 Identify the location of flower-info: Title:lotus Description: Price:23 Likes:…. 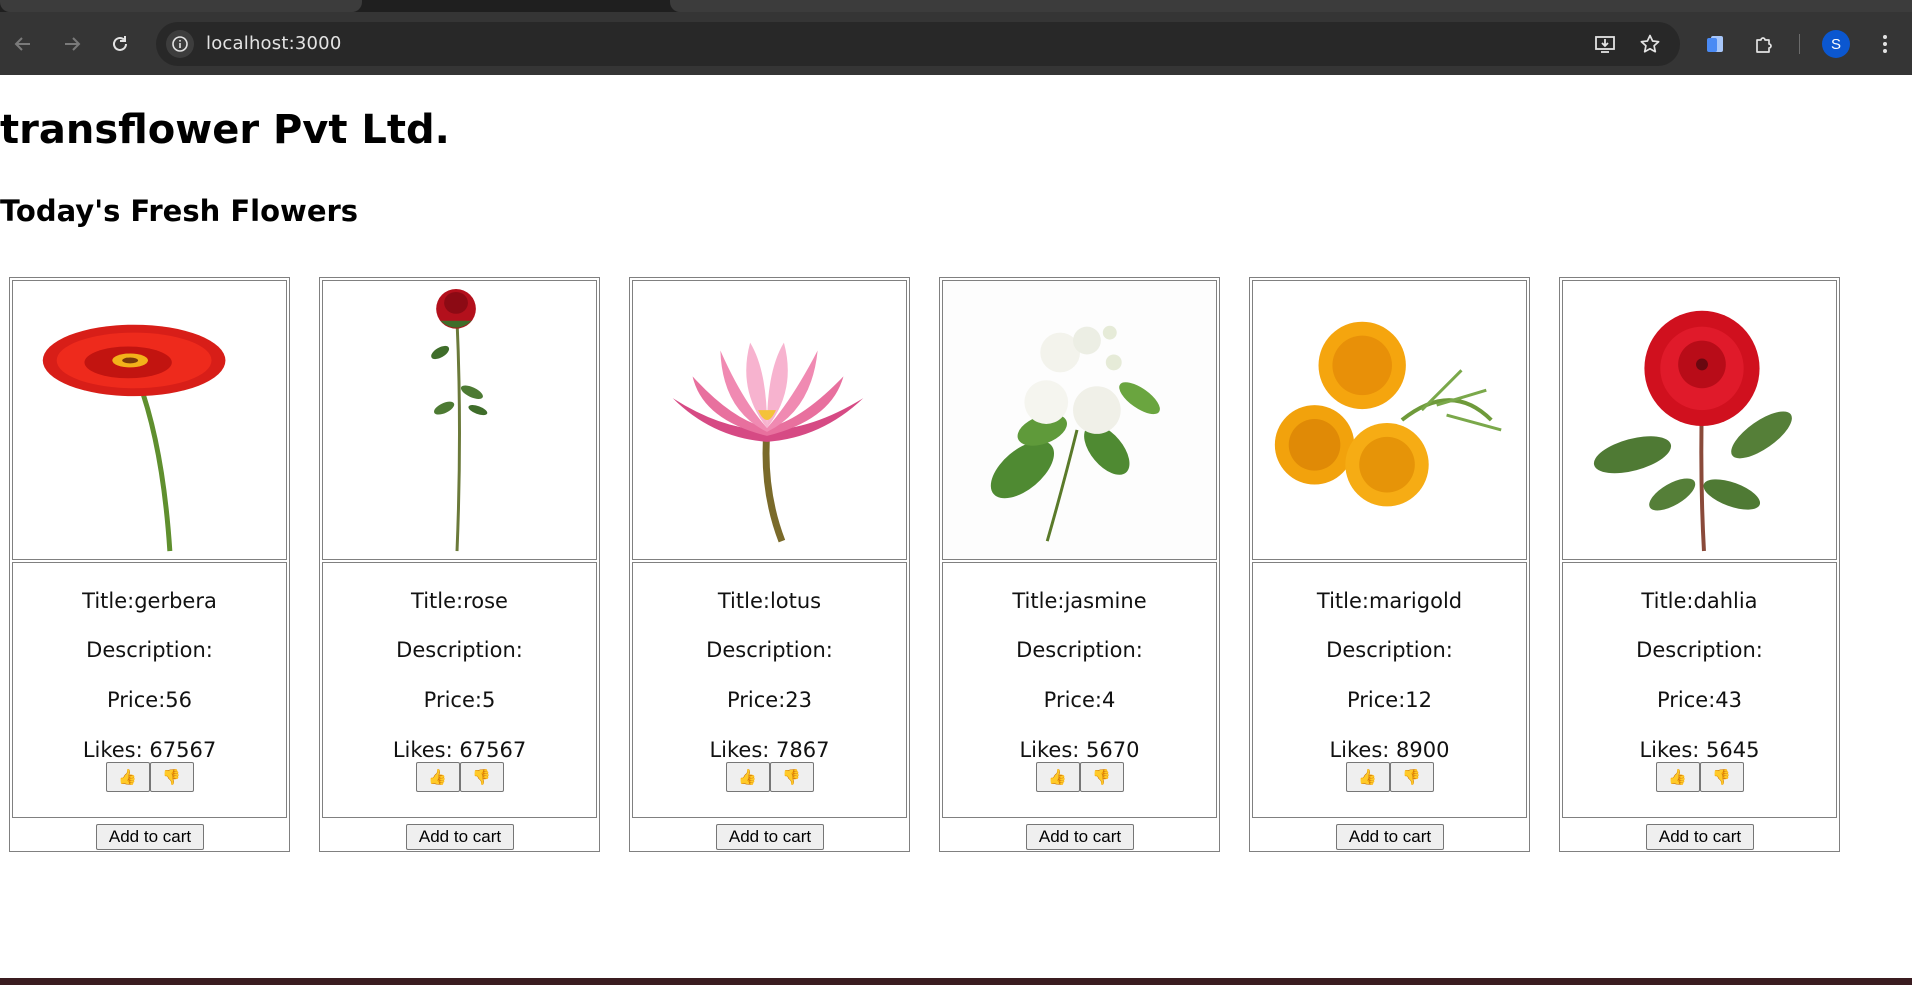
(769, 690).